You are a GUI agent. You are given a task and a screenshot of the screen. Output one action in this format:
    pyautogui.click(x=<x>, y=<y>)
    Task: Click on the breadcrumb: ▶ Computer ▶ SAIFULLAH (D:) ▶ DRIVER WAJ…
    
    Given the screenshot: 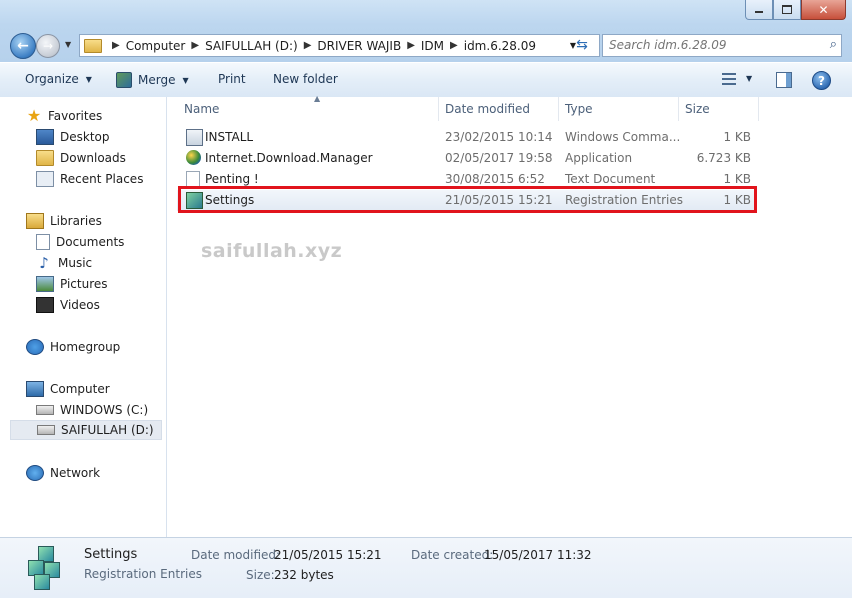 What is the action you would take?
    pyautogui.click(x=321, y=45)
    